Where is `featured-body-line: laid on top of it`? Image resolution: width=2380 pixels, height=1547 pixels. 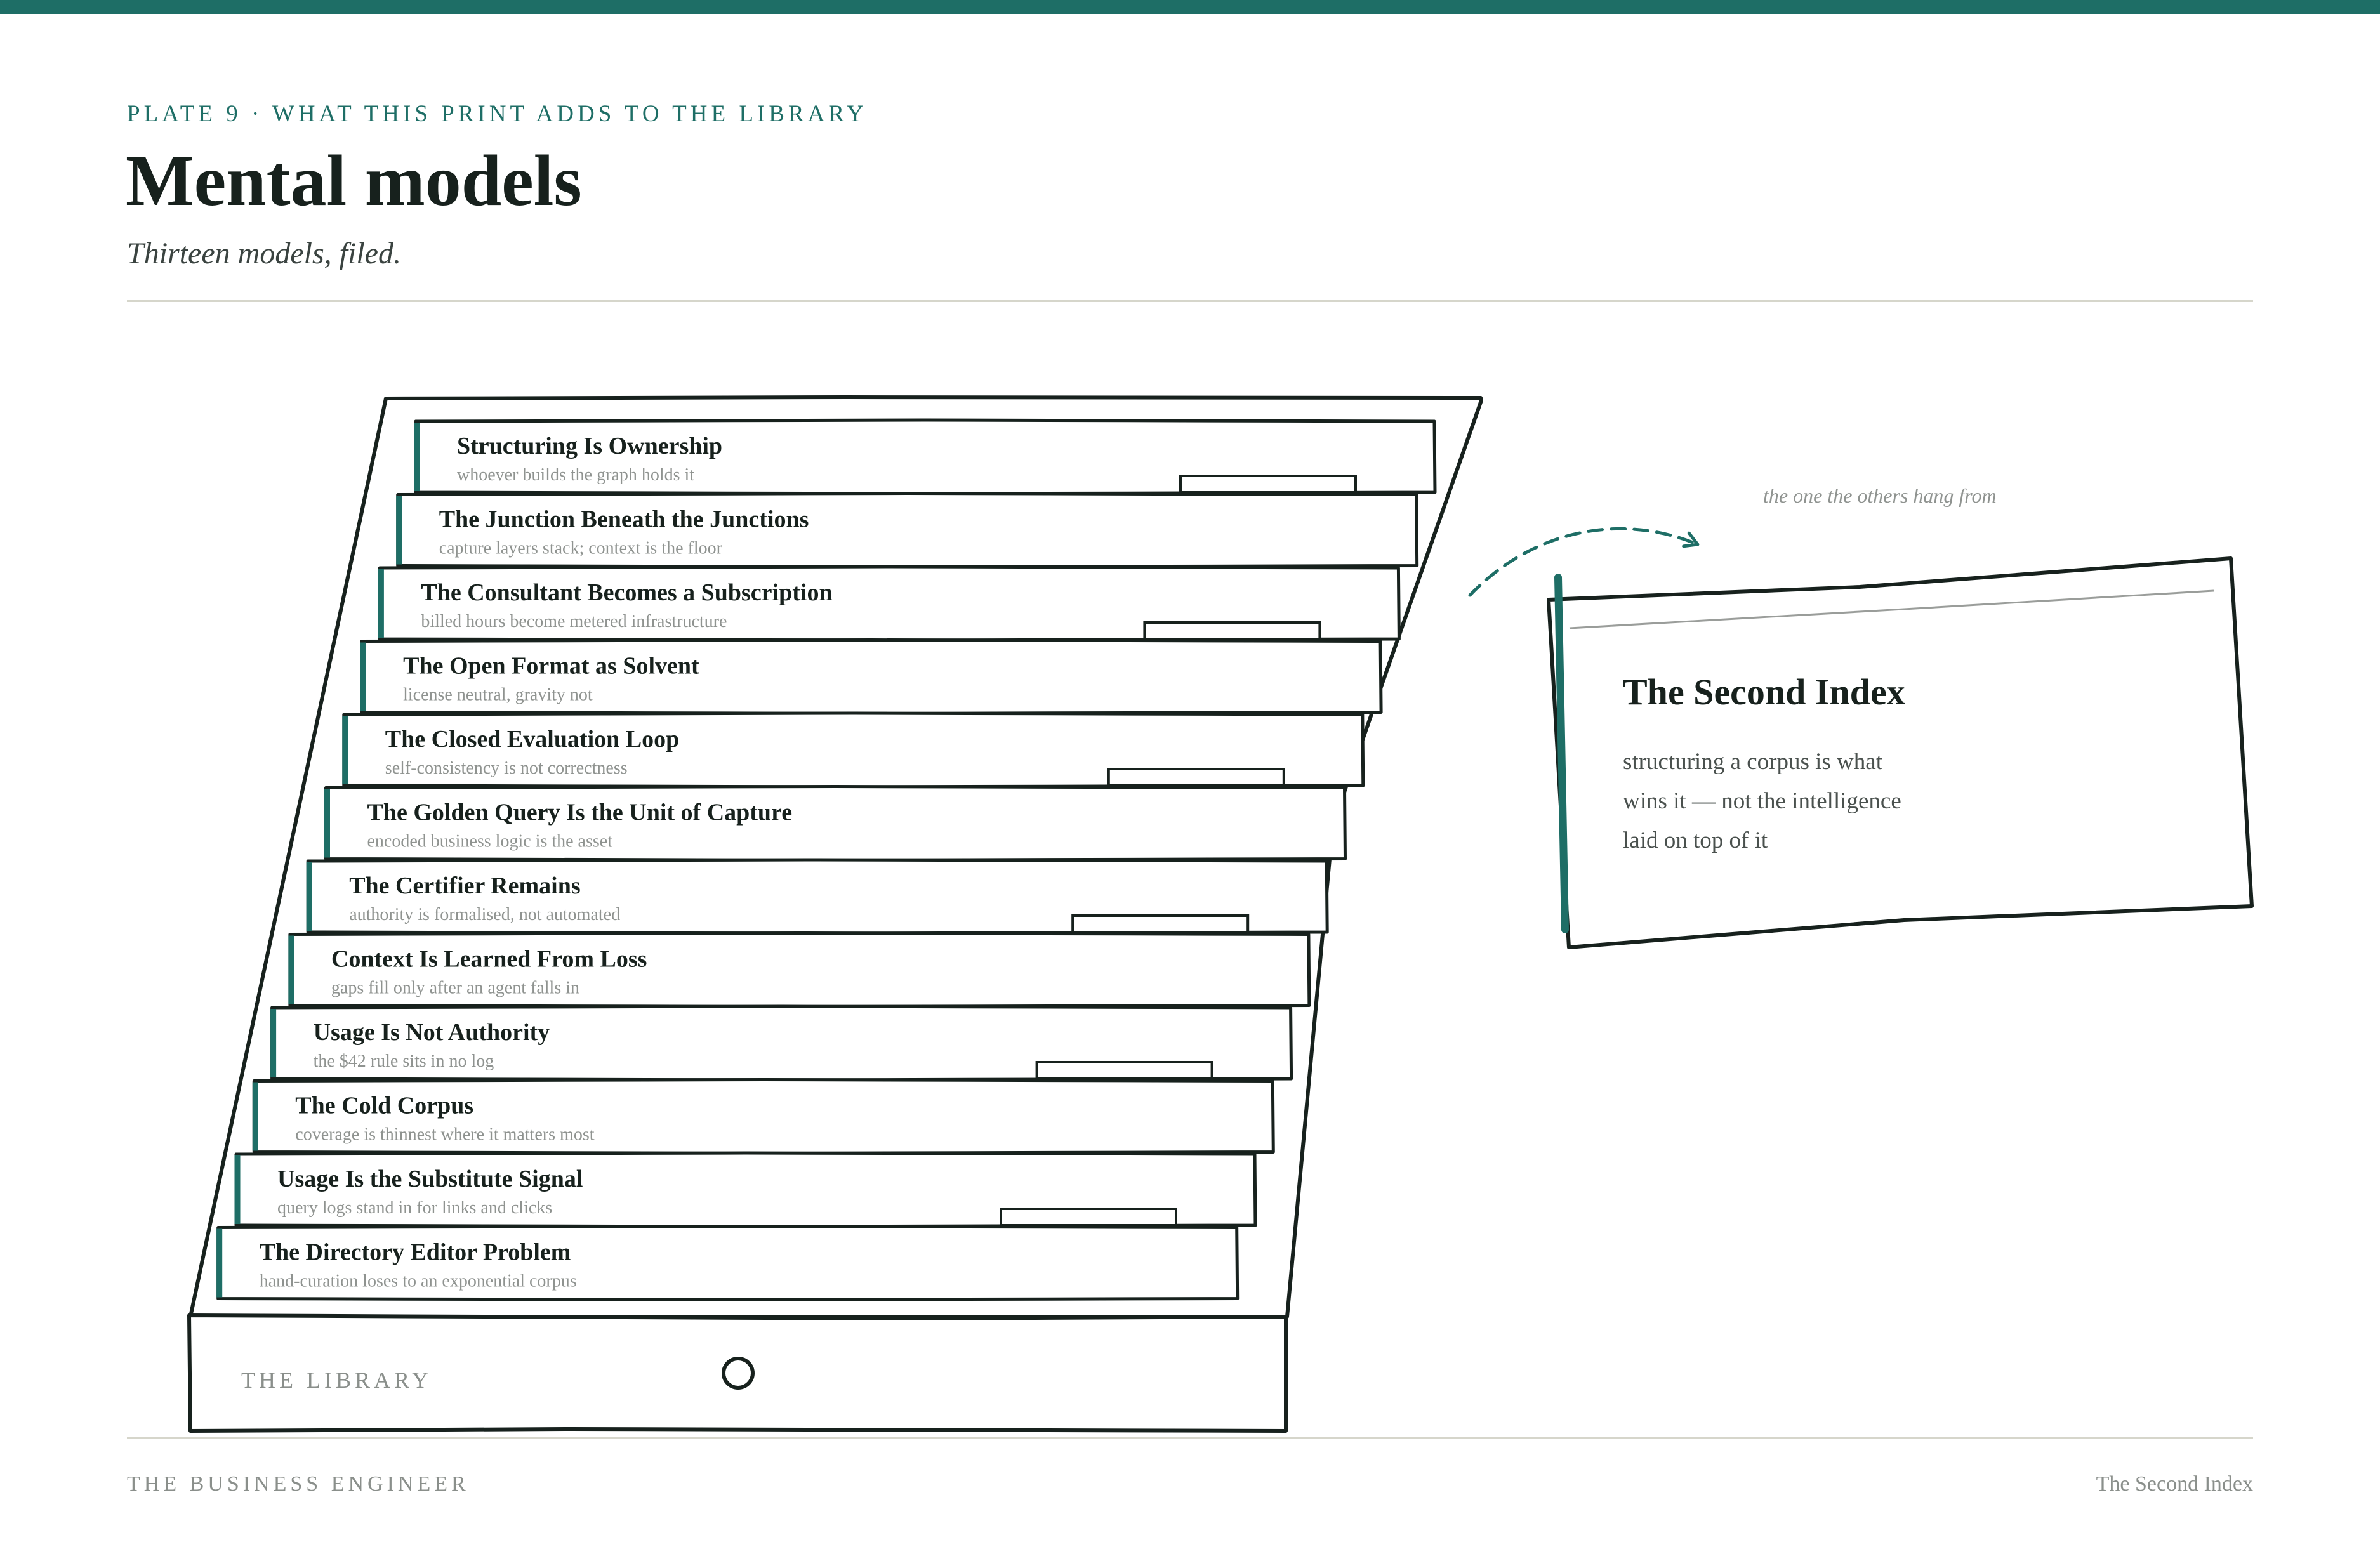 featured-body-line: laid on top of it is located at coordinates (1696, 840).